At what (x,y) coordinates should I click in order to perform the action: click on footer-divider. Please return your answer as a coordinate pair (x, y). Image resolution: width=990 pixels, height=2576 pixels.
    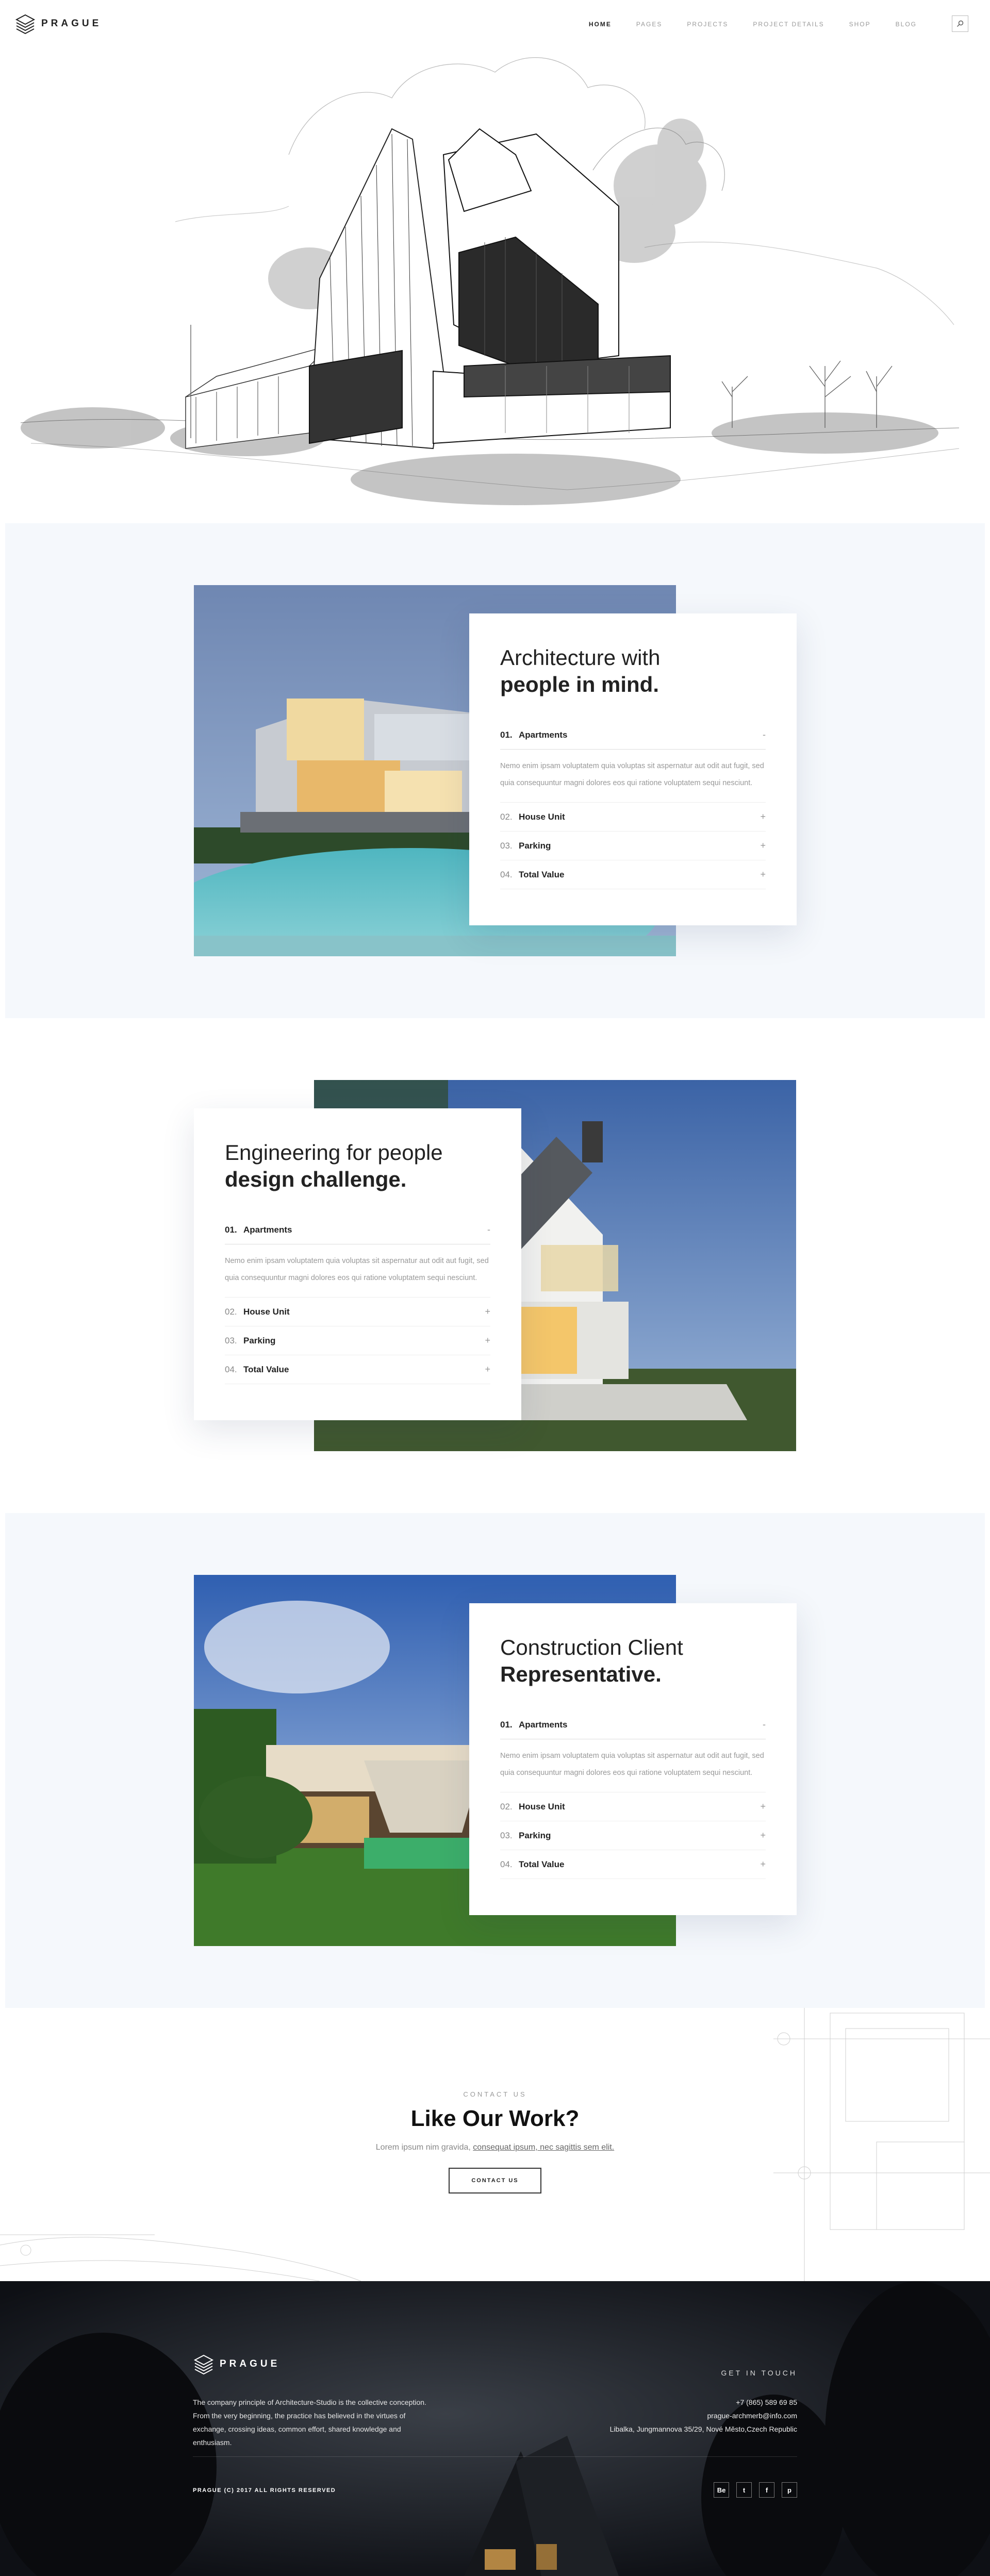
    Looking at the image, I should click on (495, 2456).